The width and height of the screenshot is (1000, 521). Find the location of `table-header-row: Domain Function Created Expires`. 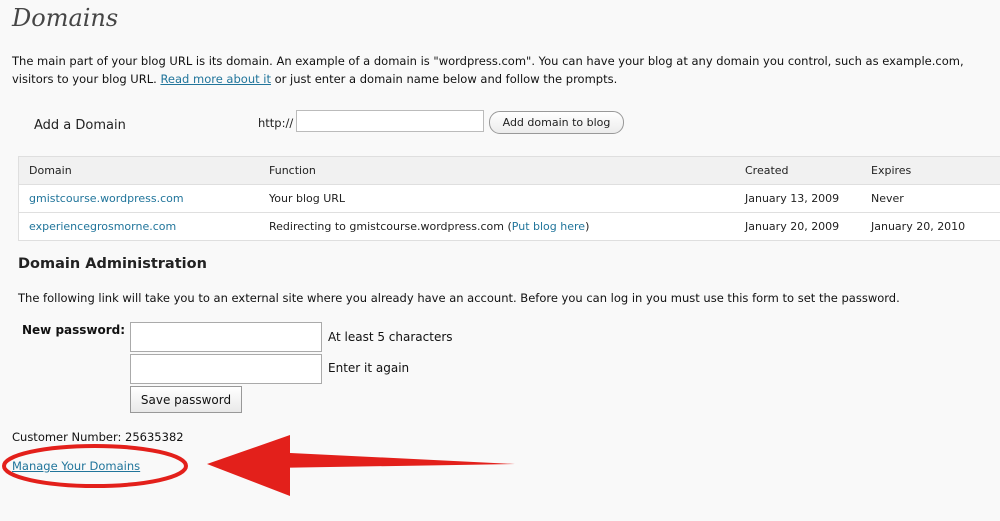

table-header-row: Domain Function Created Expires is located at coordinates (509, 170).